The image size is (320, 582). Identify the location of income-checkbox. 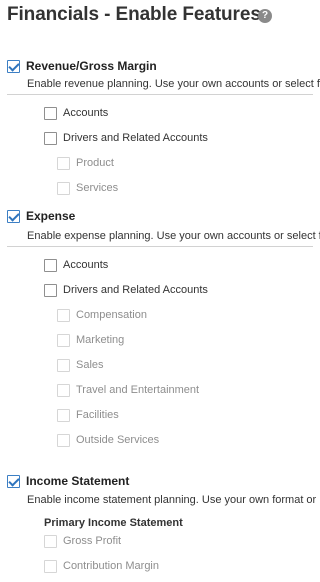
(13, 481).